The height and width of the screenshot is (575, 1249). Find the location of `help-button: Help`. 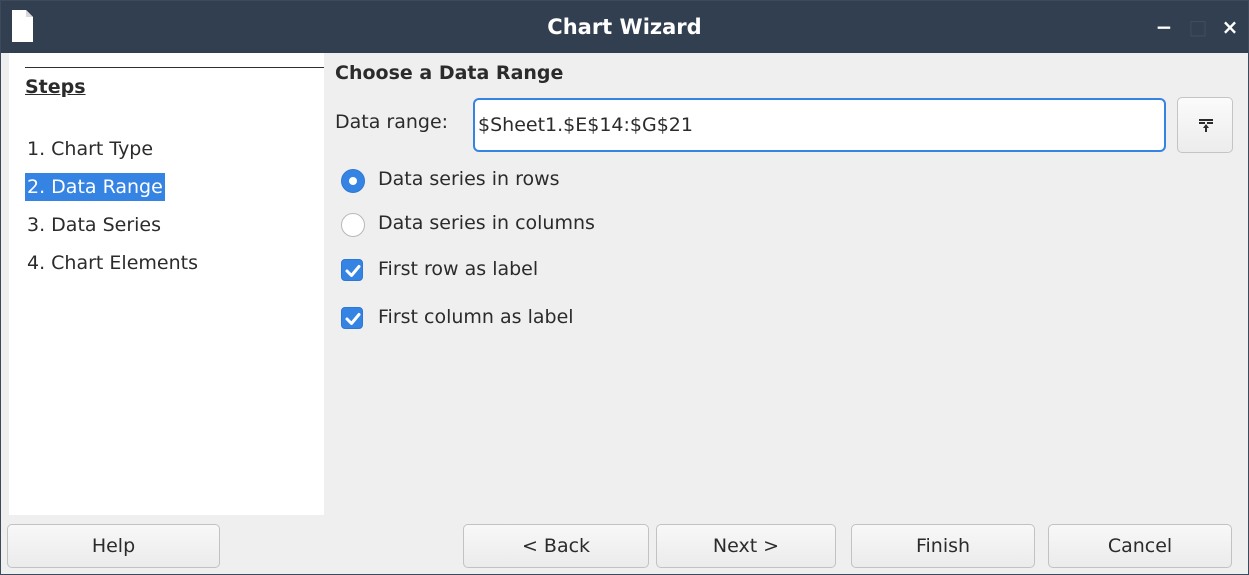

help-button: Help is located at coordinates (113, 546).